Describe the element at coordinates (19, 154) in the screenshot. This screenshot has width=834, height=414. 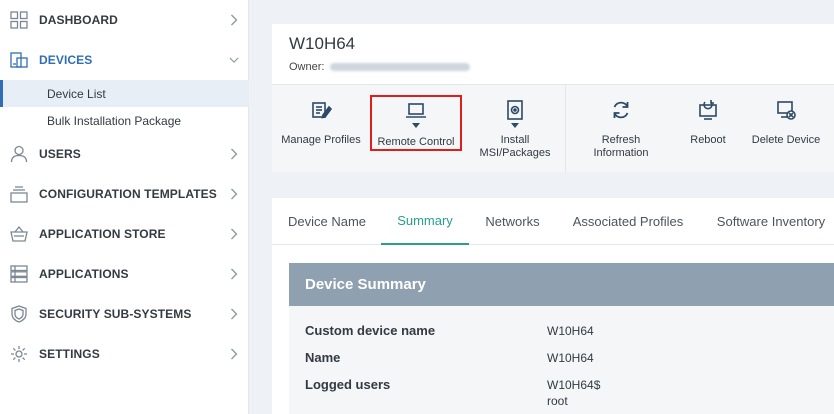
I see `user-icon` at that location.